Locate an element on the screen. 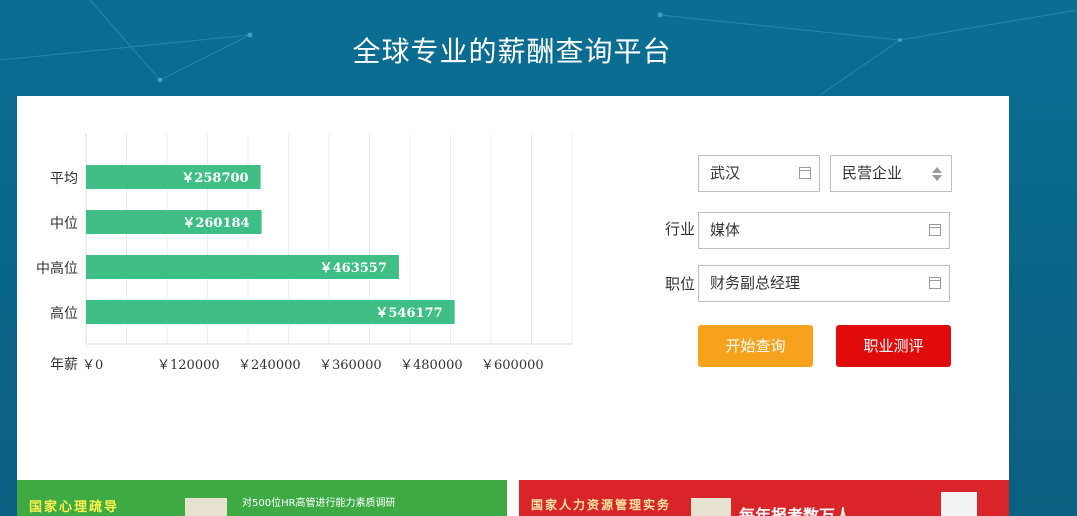  ad-banner-right: 国家人力资源管理实务 每年报考数万人 is located at coordinates (764, 498).